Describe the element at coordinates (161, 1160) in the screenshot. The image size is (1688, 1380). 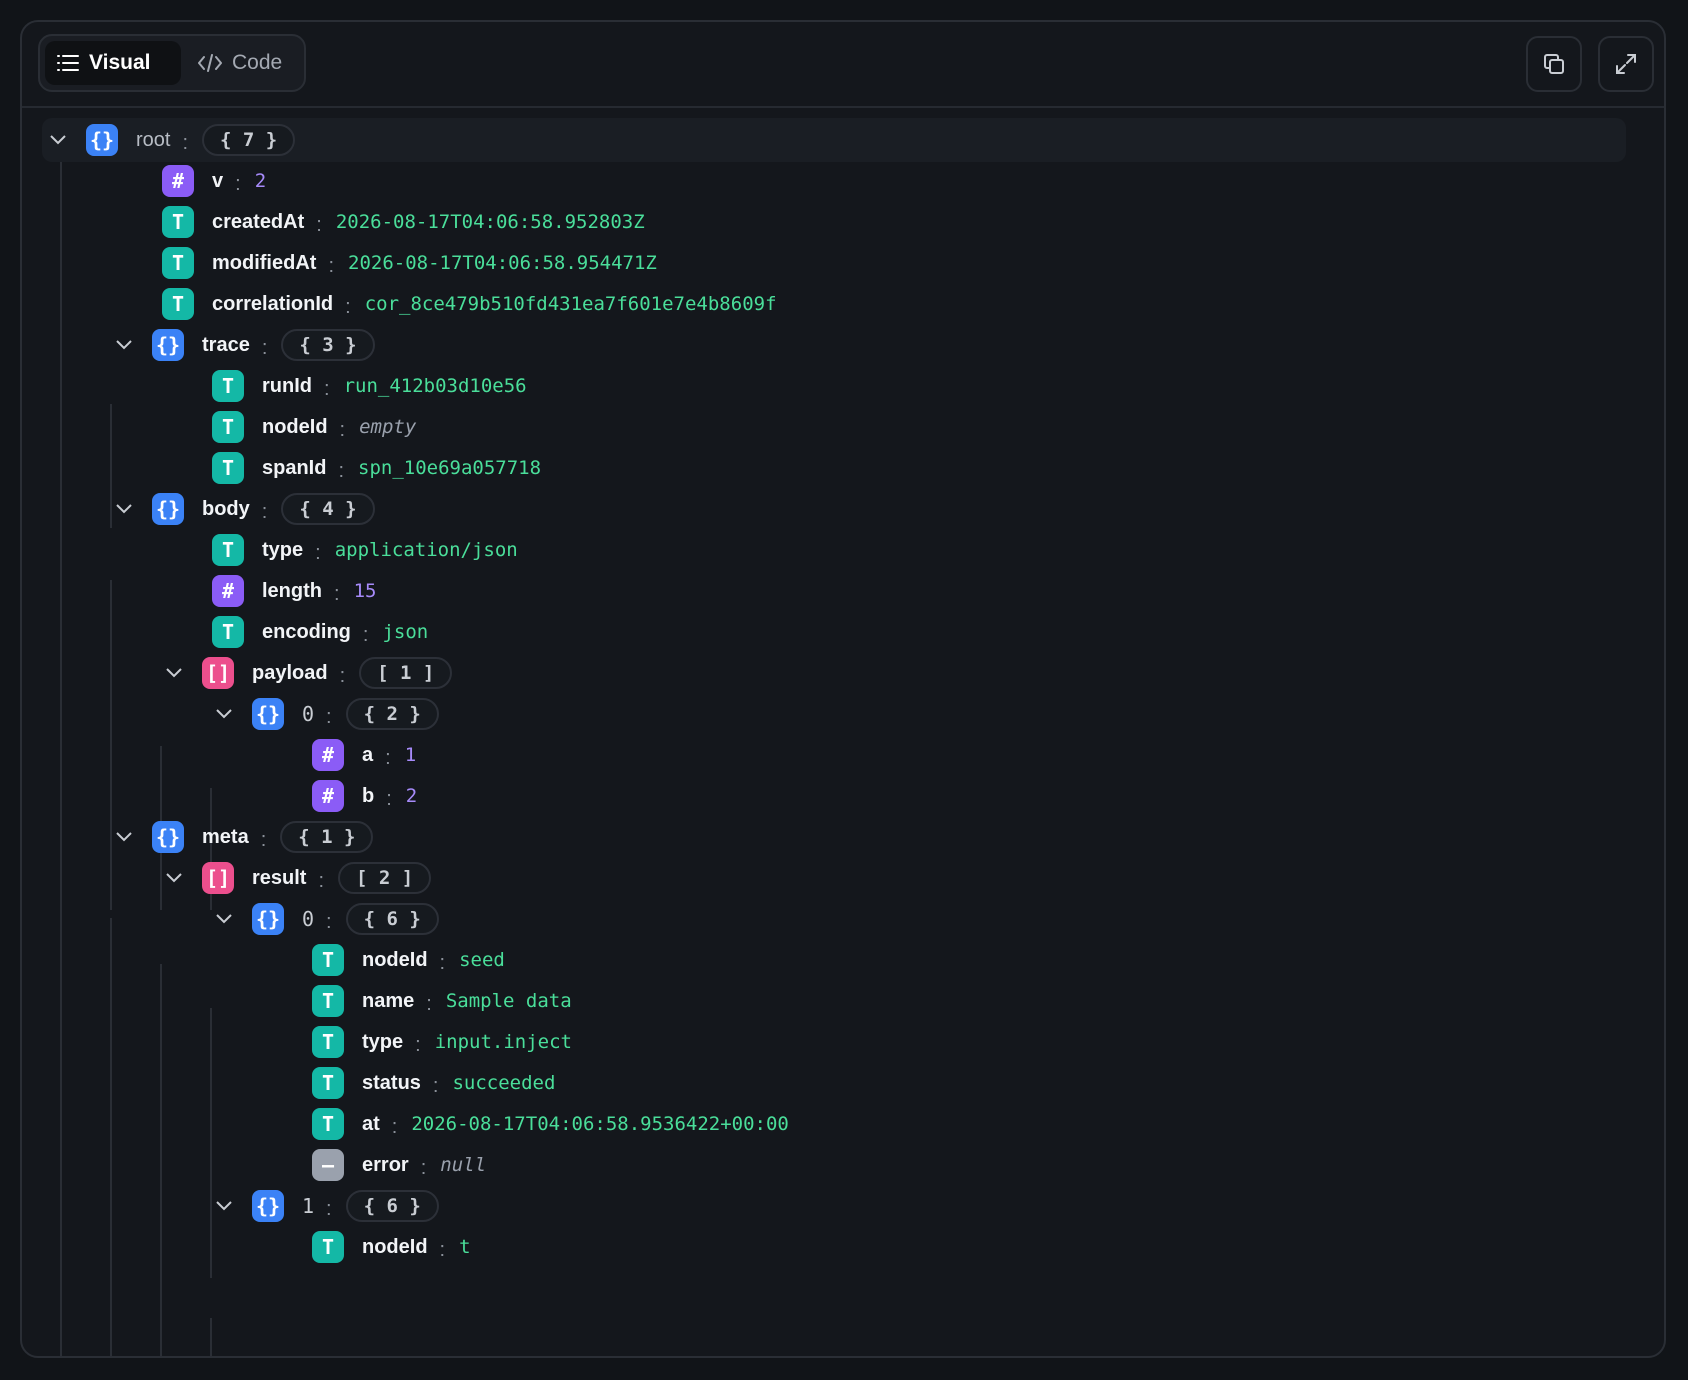
I see `tree-guide-result` at that location.